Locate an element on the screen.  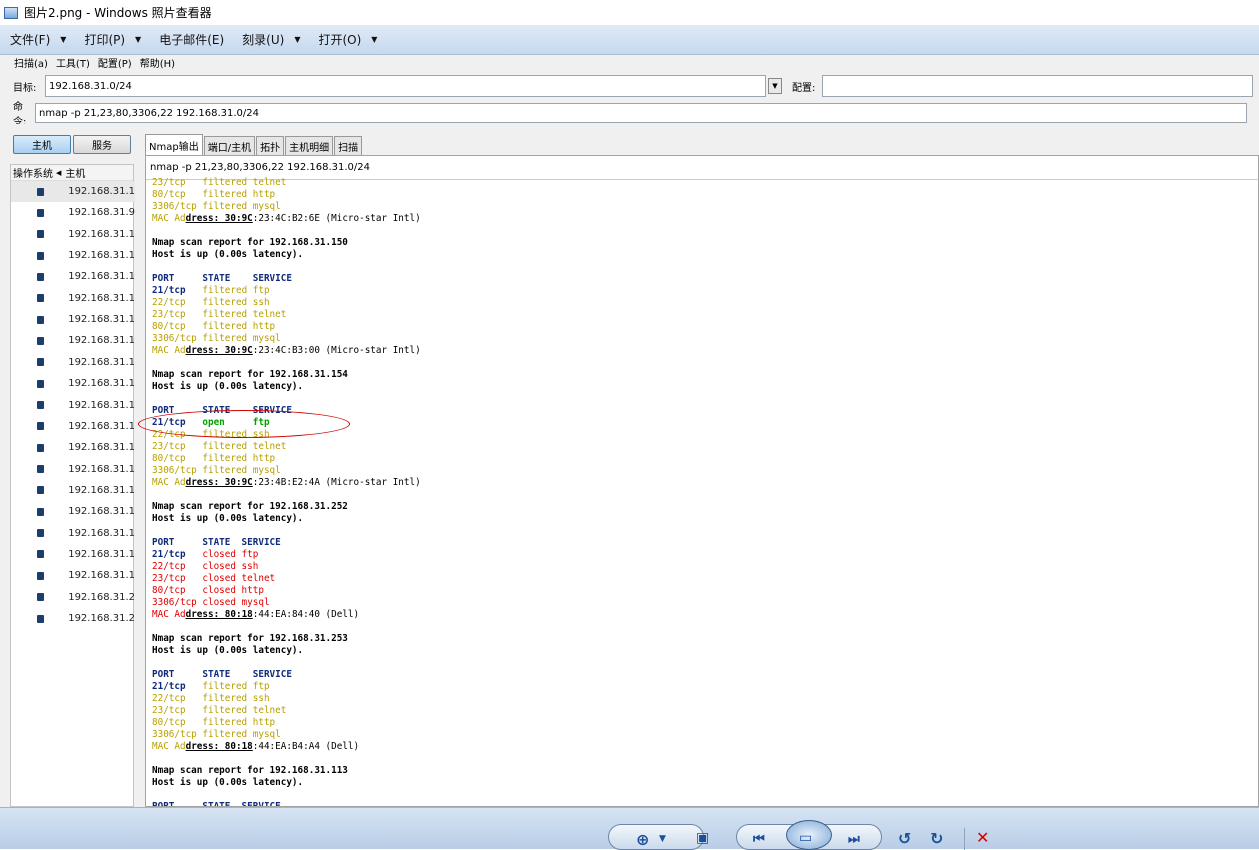
menu-print: 打印(P) ▼ is located at coordinates (112, 39).